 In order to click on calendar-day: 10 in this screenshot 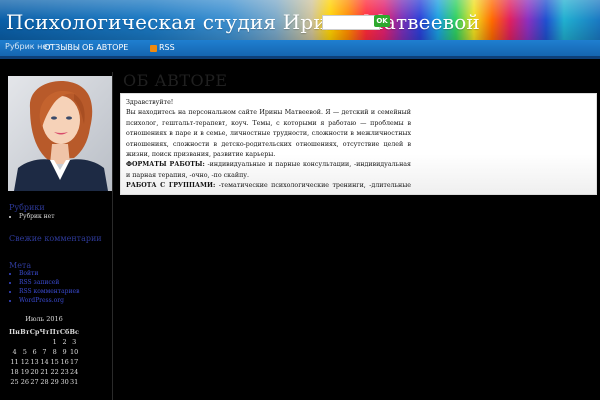, I will do `click(74, 352)`.